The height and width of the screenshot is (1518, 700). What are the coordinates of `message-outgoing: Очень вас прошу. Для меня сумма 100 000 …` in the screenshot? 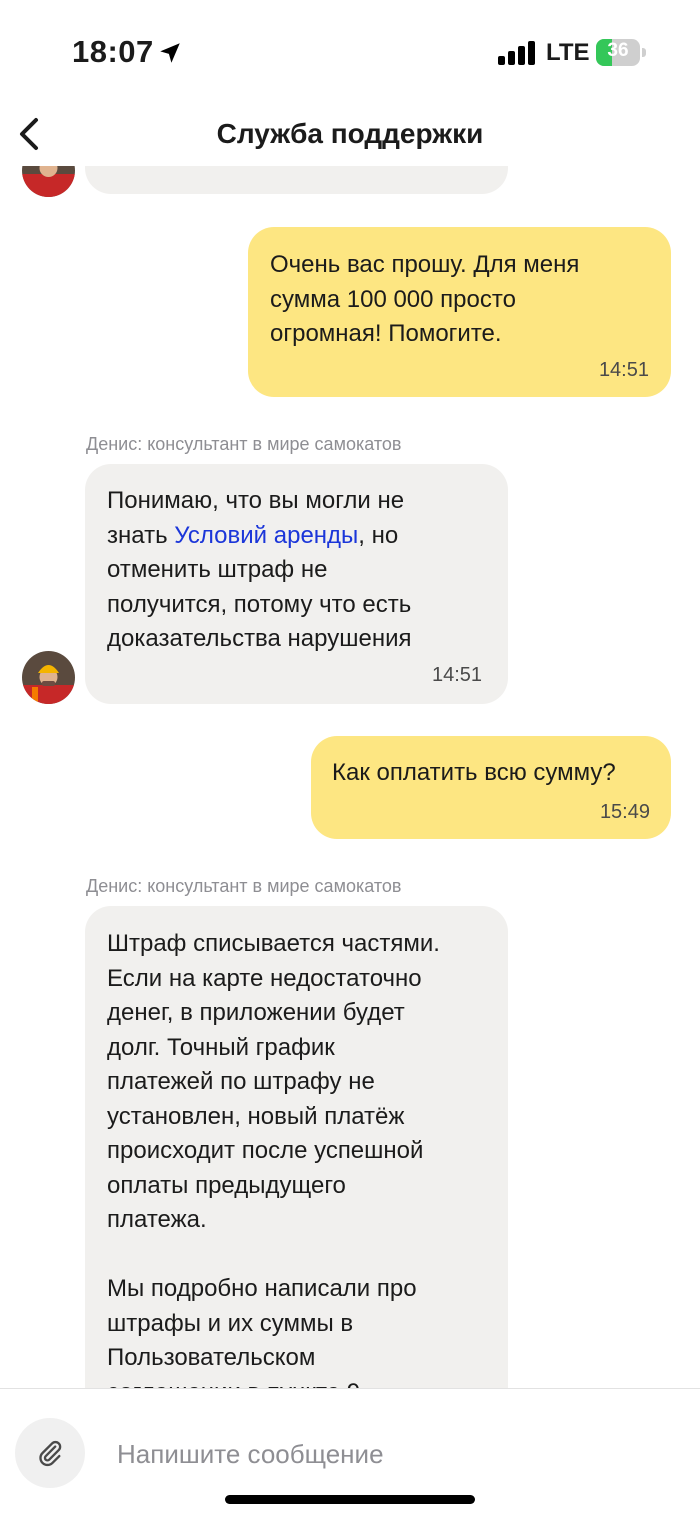 It's located at (459, 312).